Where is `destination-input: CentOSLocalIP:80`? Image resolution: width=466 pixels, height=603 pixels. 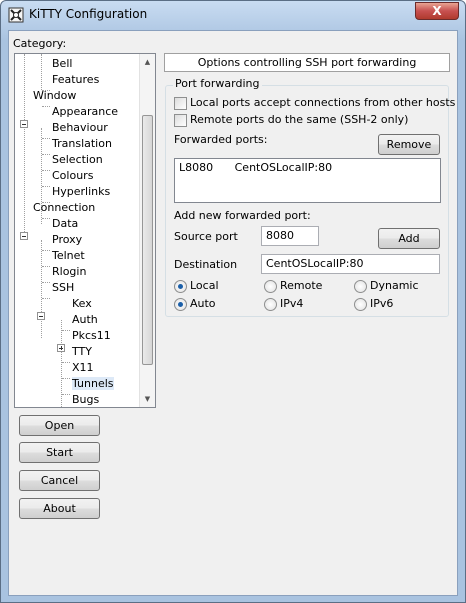
destination-input: CentOSLocalIP:80 is located at coordinates (350, 264).